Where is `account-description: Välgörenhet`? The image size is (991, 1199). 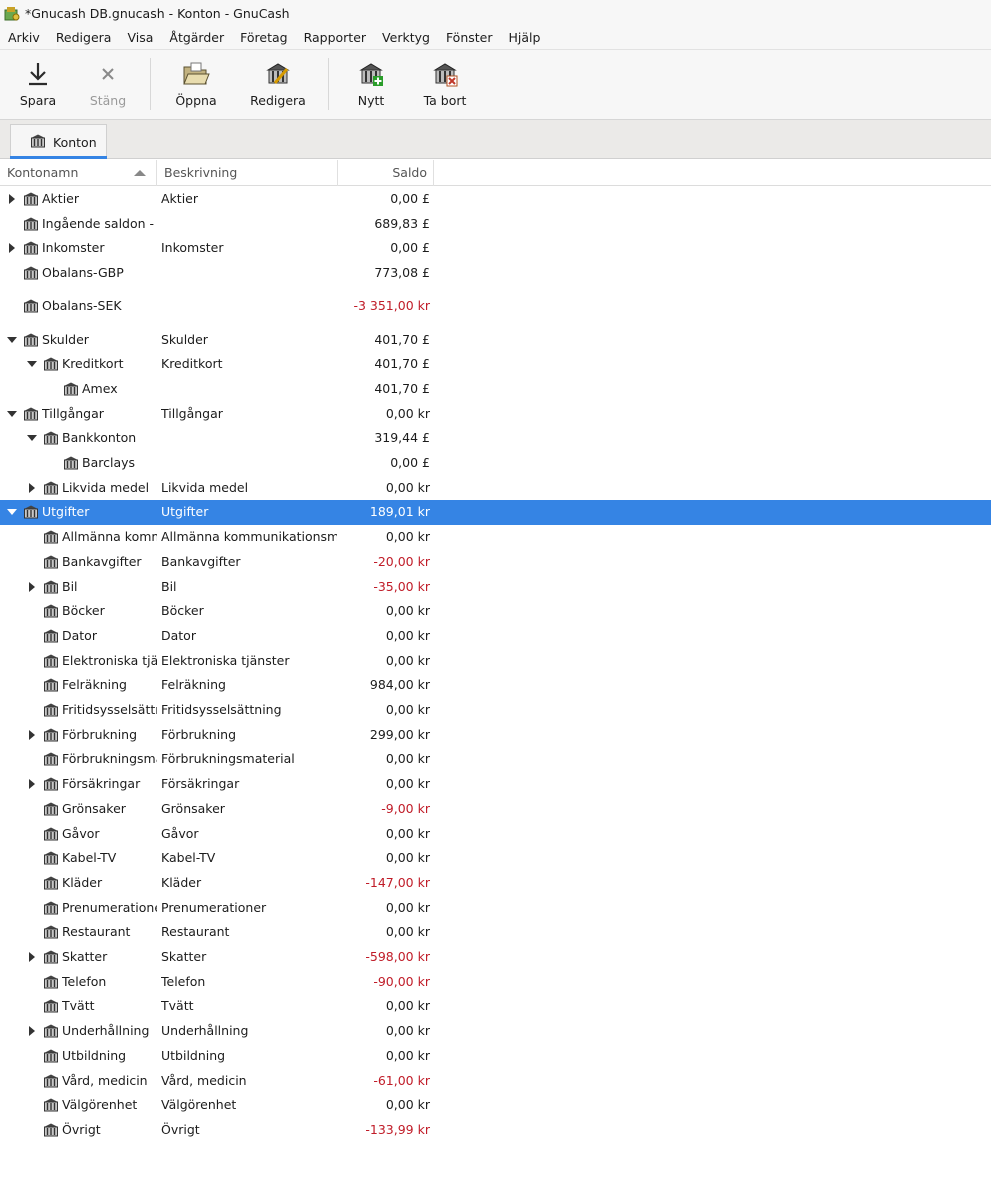 account-description: Välgörenhet is located at coordinates (199, 1105).